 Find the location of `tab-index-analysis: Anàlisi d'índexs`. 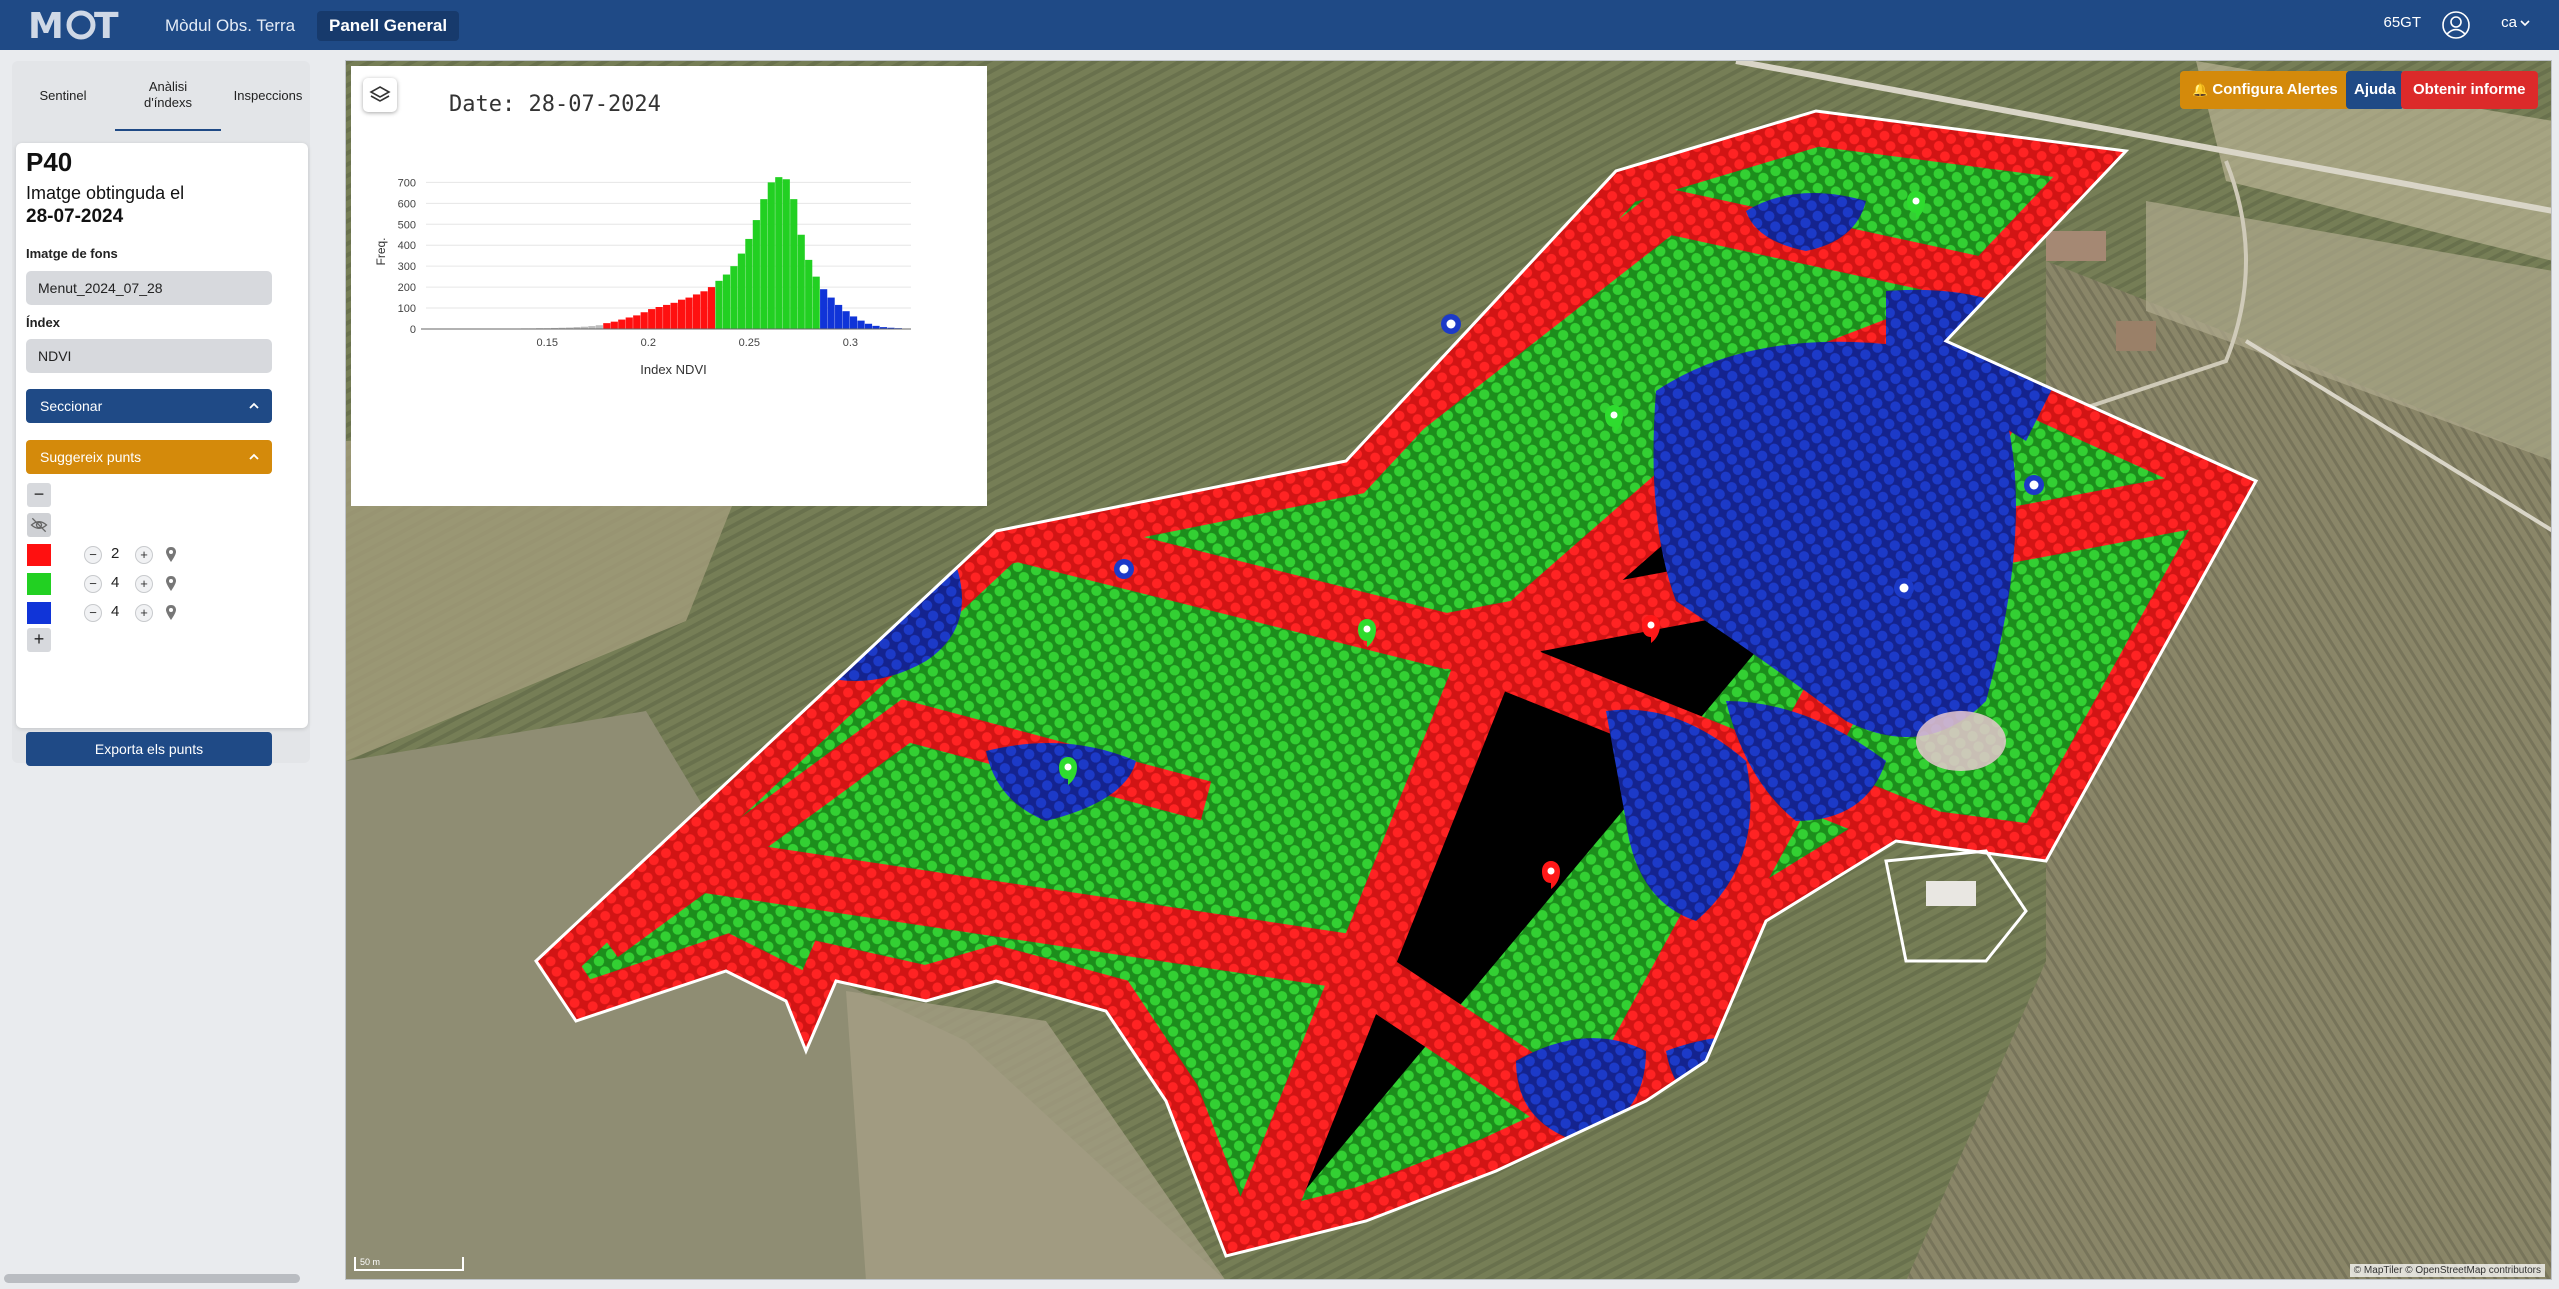

tab-index-analysis: Anàlisi d'índexs is located at coordinates (168, 96).